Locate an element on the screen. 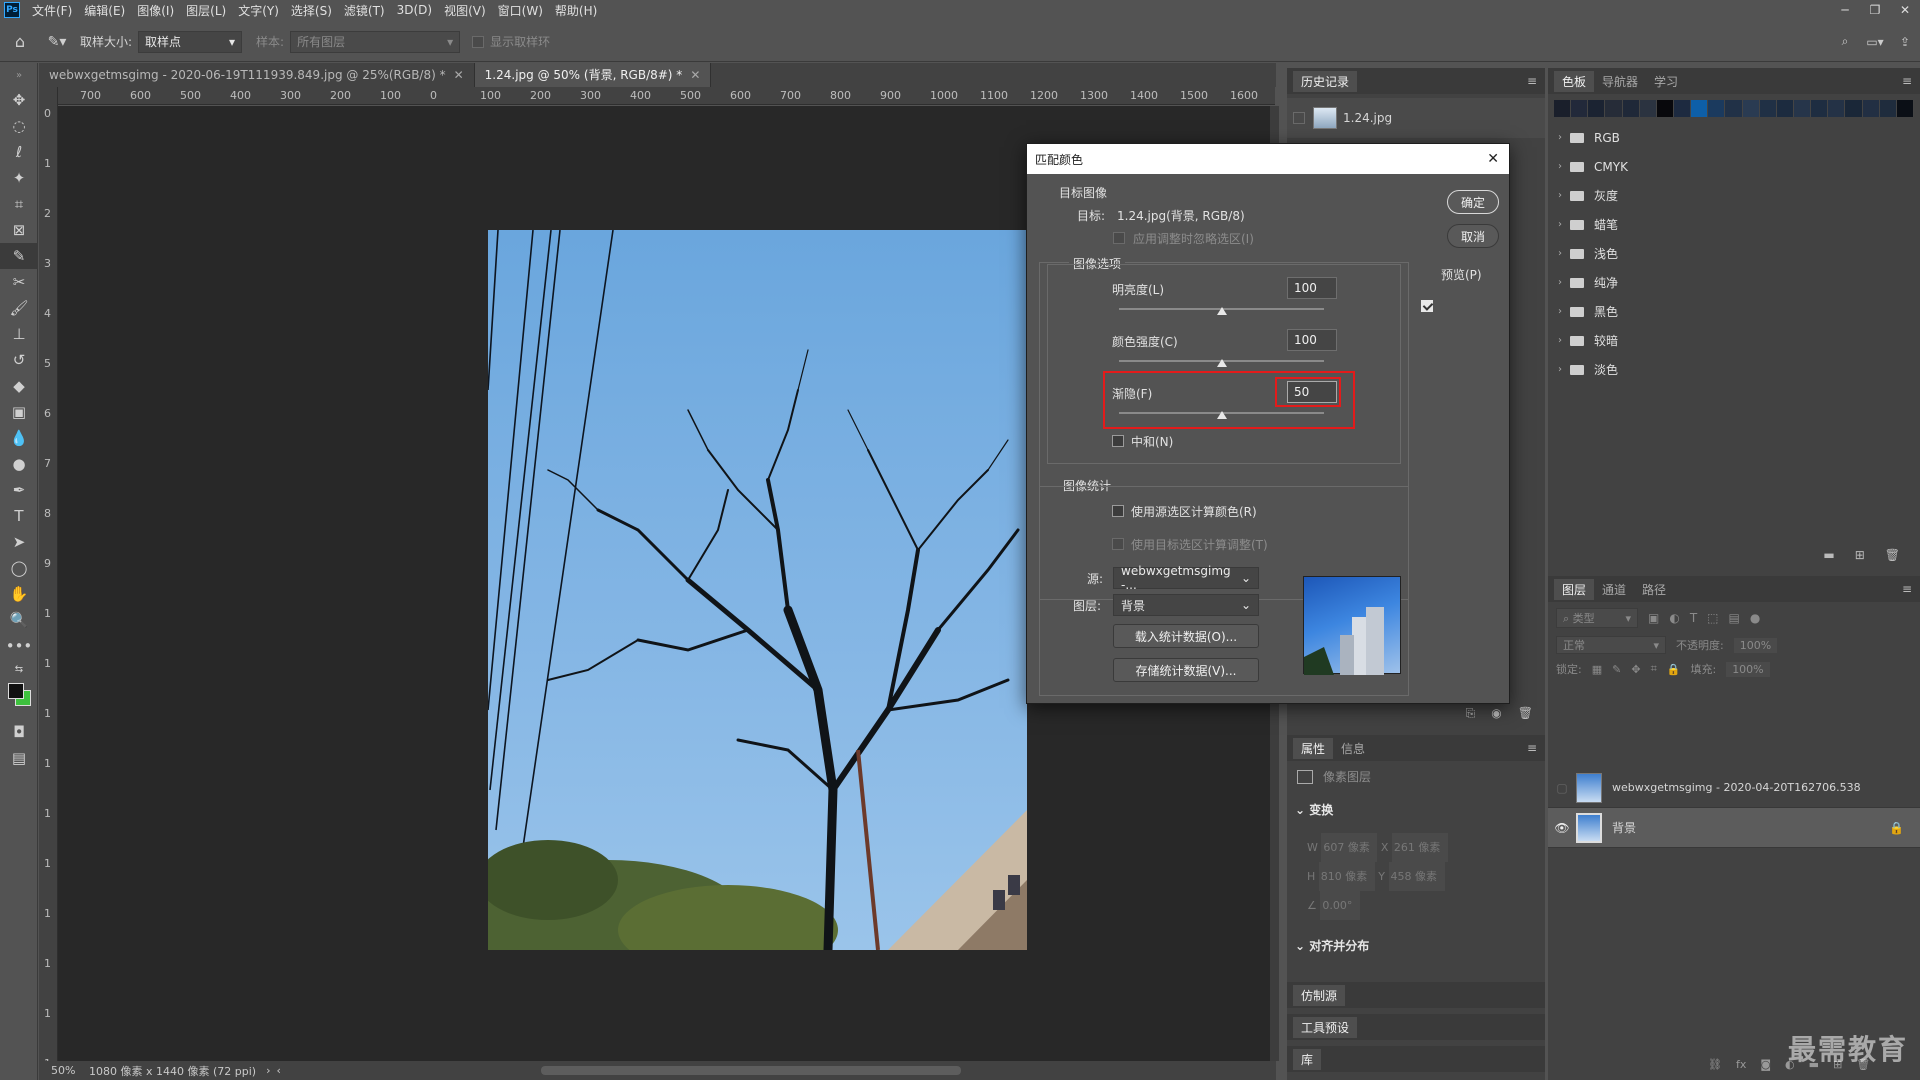  eraser-tool-icon: ◆ is located at coordinates (19, 386).